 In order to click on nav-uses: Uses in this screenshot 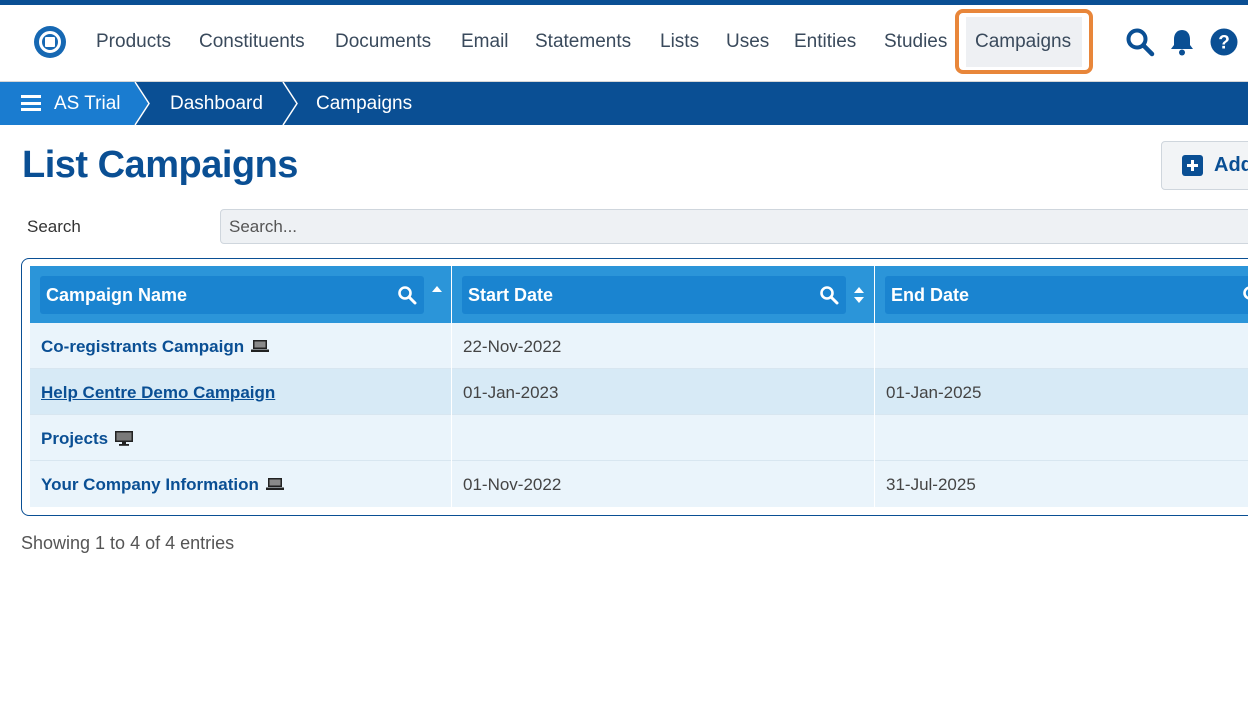, I will do `click(747, 42)`.